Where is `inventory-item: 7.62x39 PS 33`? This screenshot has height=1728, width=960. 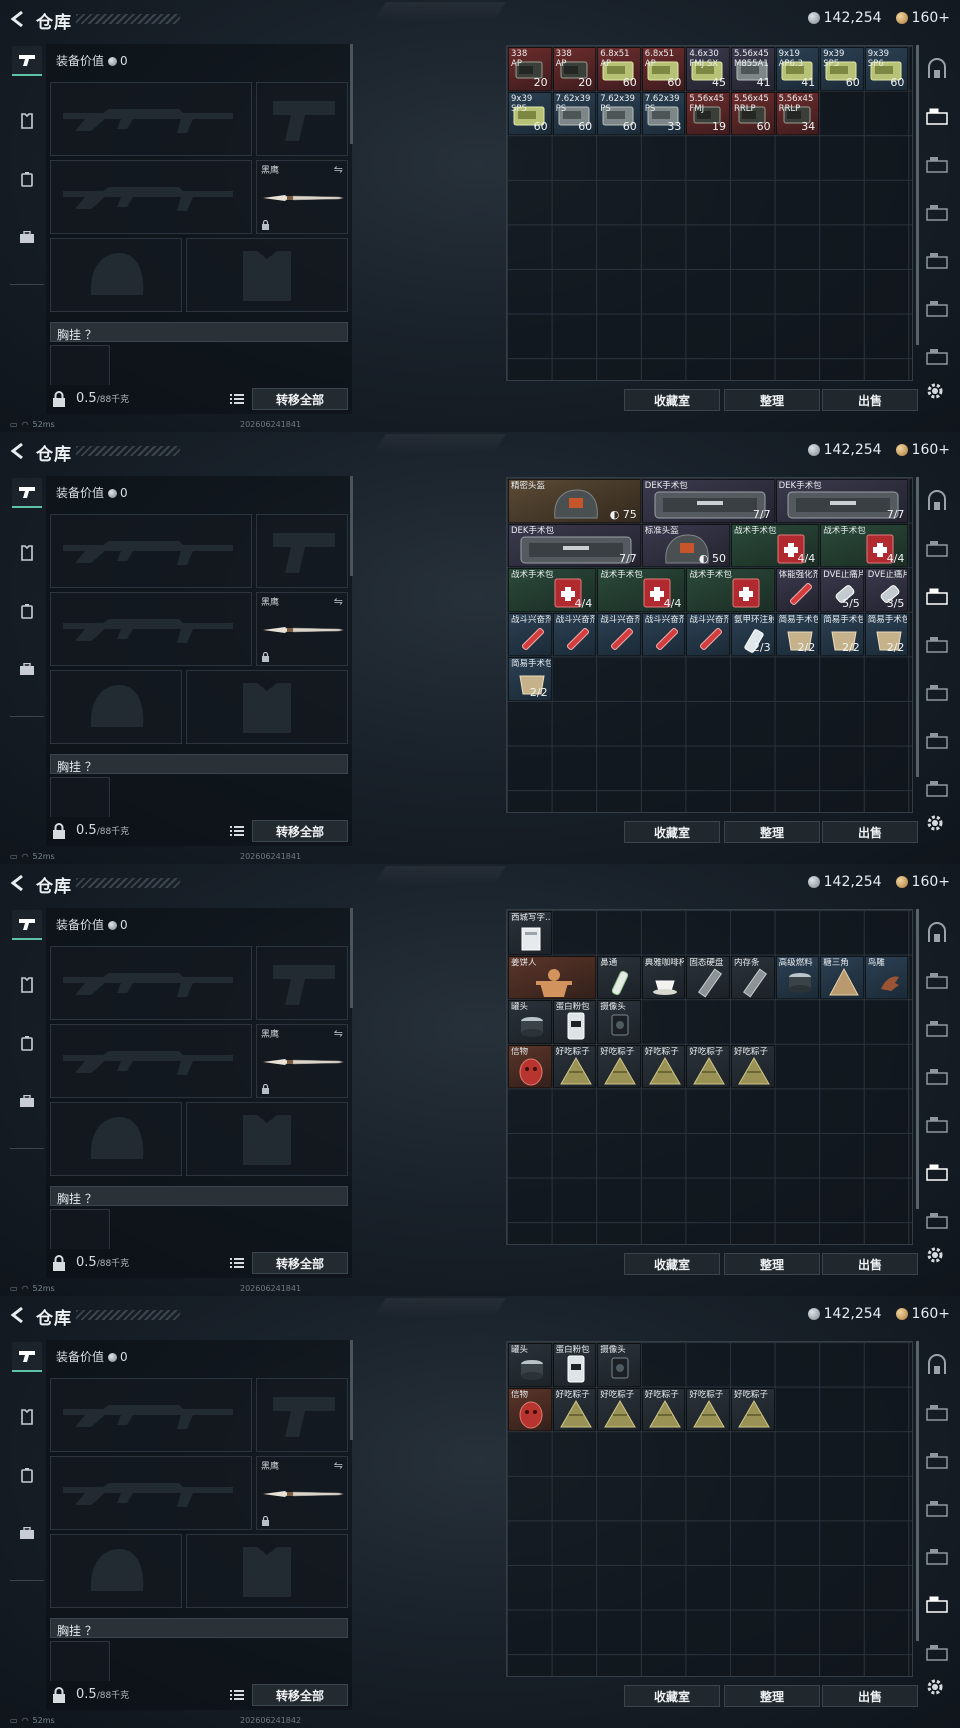 inventory-item: 7.62x39 PS 33 is located at coordinates (663, 113).